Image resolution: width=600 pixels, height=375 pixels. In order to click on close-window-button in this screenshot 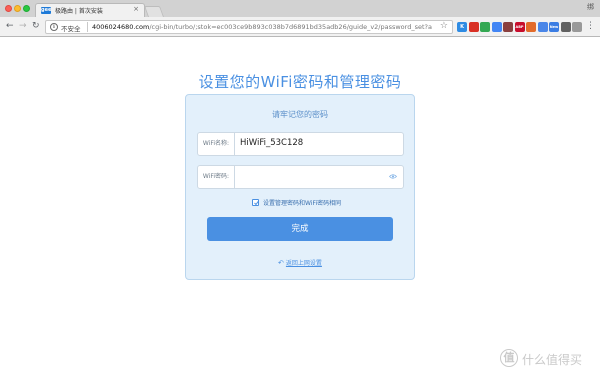, I will do `click(8, 8)`.